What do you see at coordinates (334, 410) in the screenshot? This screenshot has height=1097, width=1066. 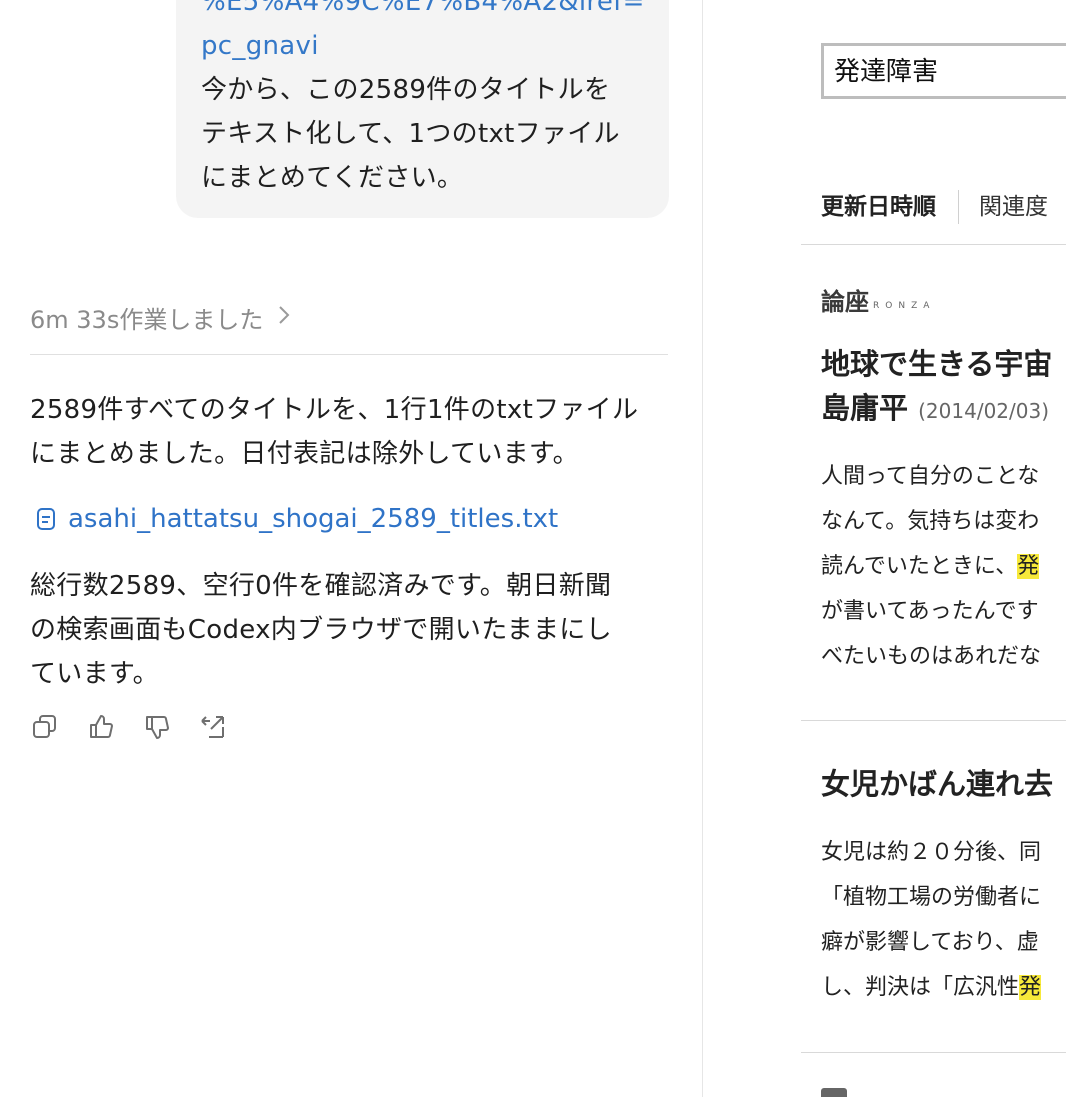 I see `answer-line: 2589件すべてのタイトルを、1行1件のtxtファイル` at bounding box center [334, 410].